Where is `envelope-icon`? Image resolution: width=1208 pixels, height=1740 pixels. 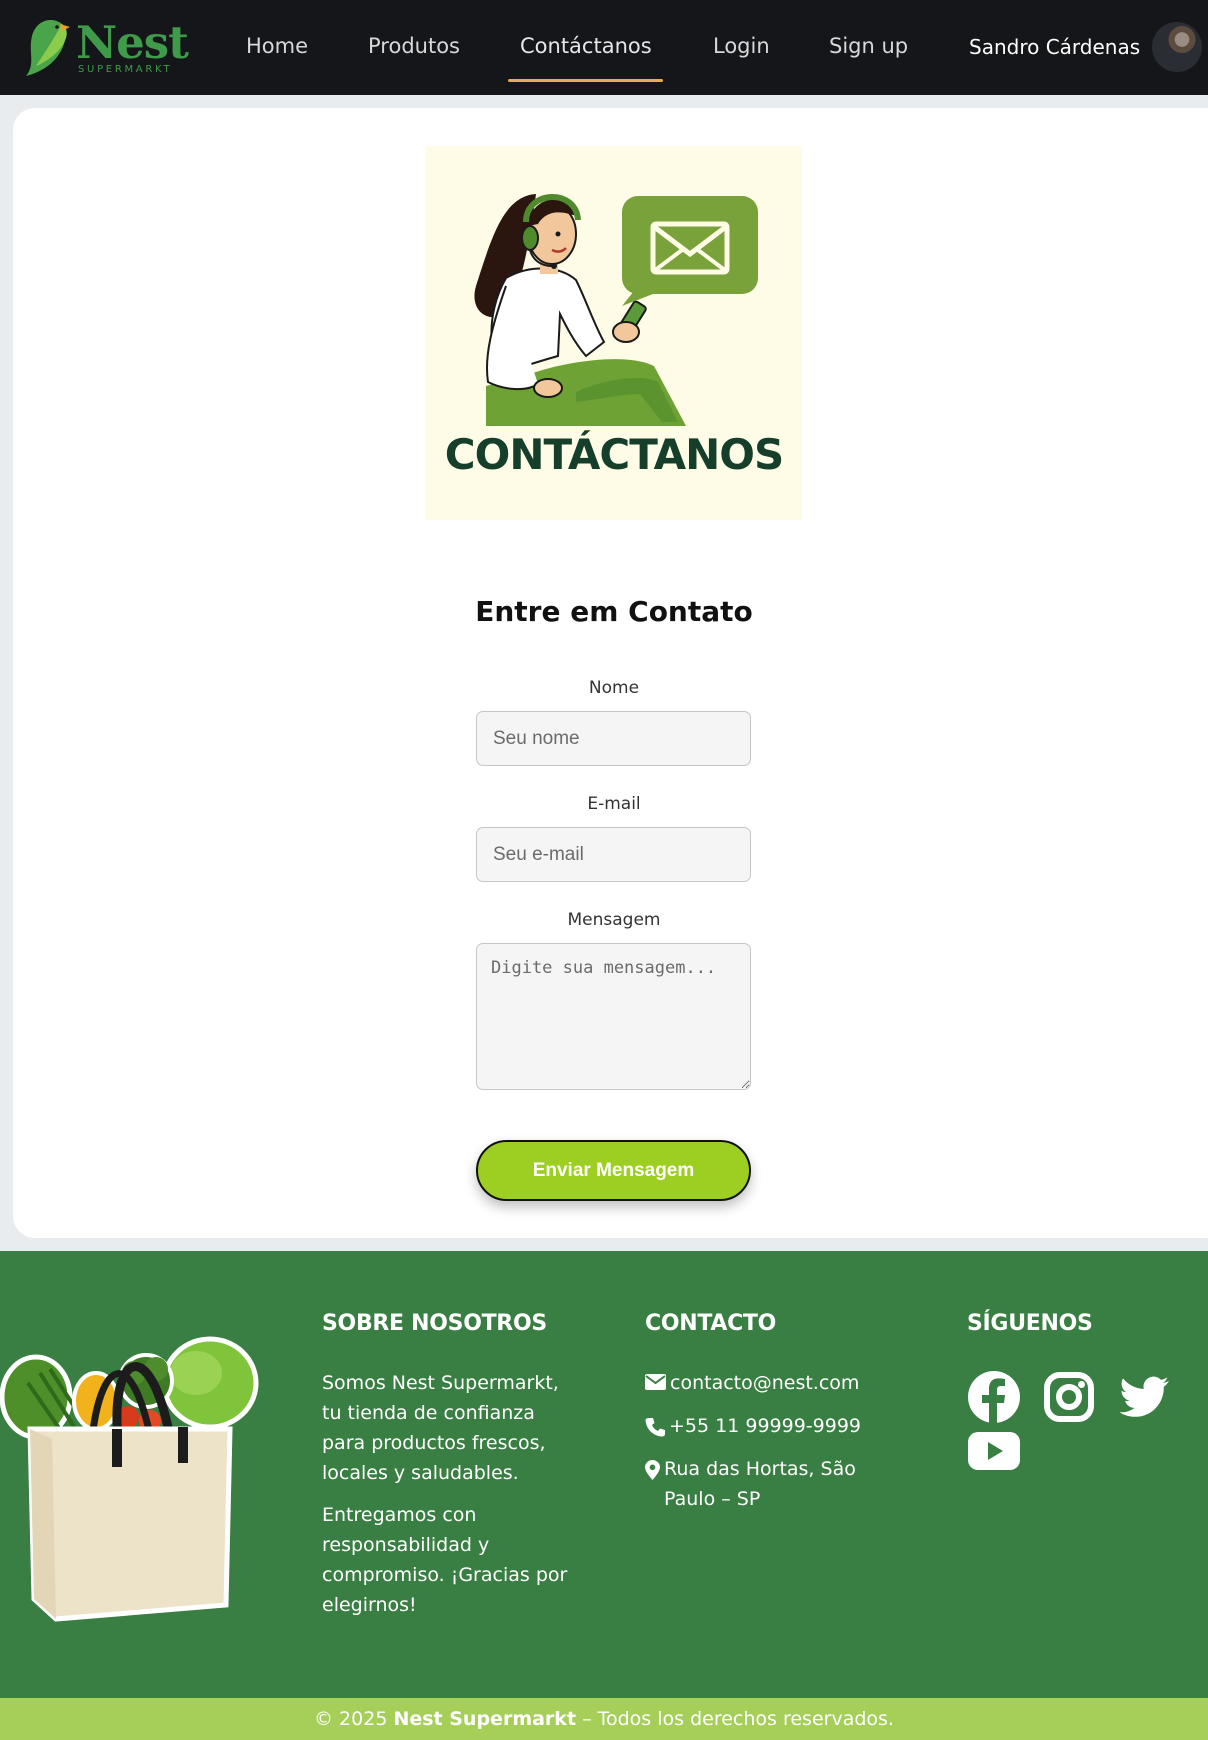 envelope-icon is located at coordinates (655, 1382).